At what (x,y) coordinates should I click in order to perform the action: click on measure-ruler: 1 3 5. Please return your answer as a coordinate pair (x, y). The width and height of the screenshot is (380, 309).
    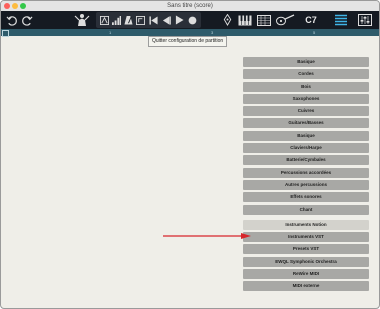
    Looking at the image, I should click on (190, 33).